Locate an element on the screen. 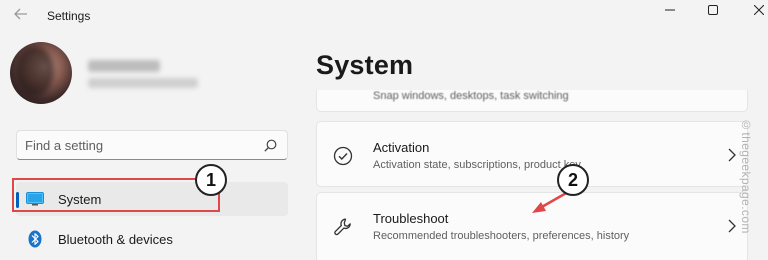  bluetooth-icon is located at coordinates (35, 239).